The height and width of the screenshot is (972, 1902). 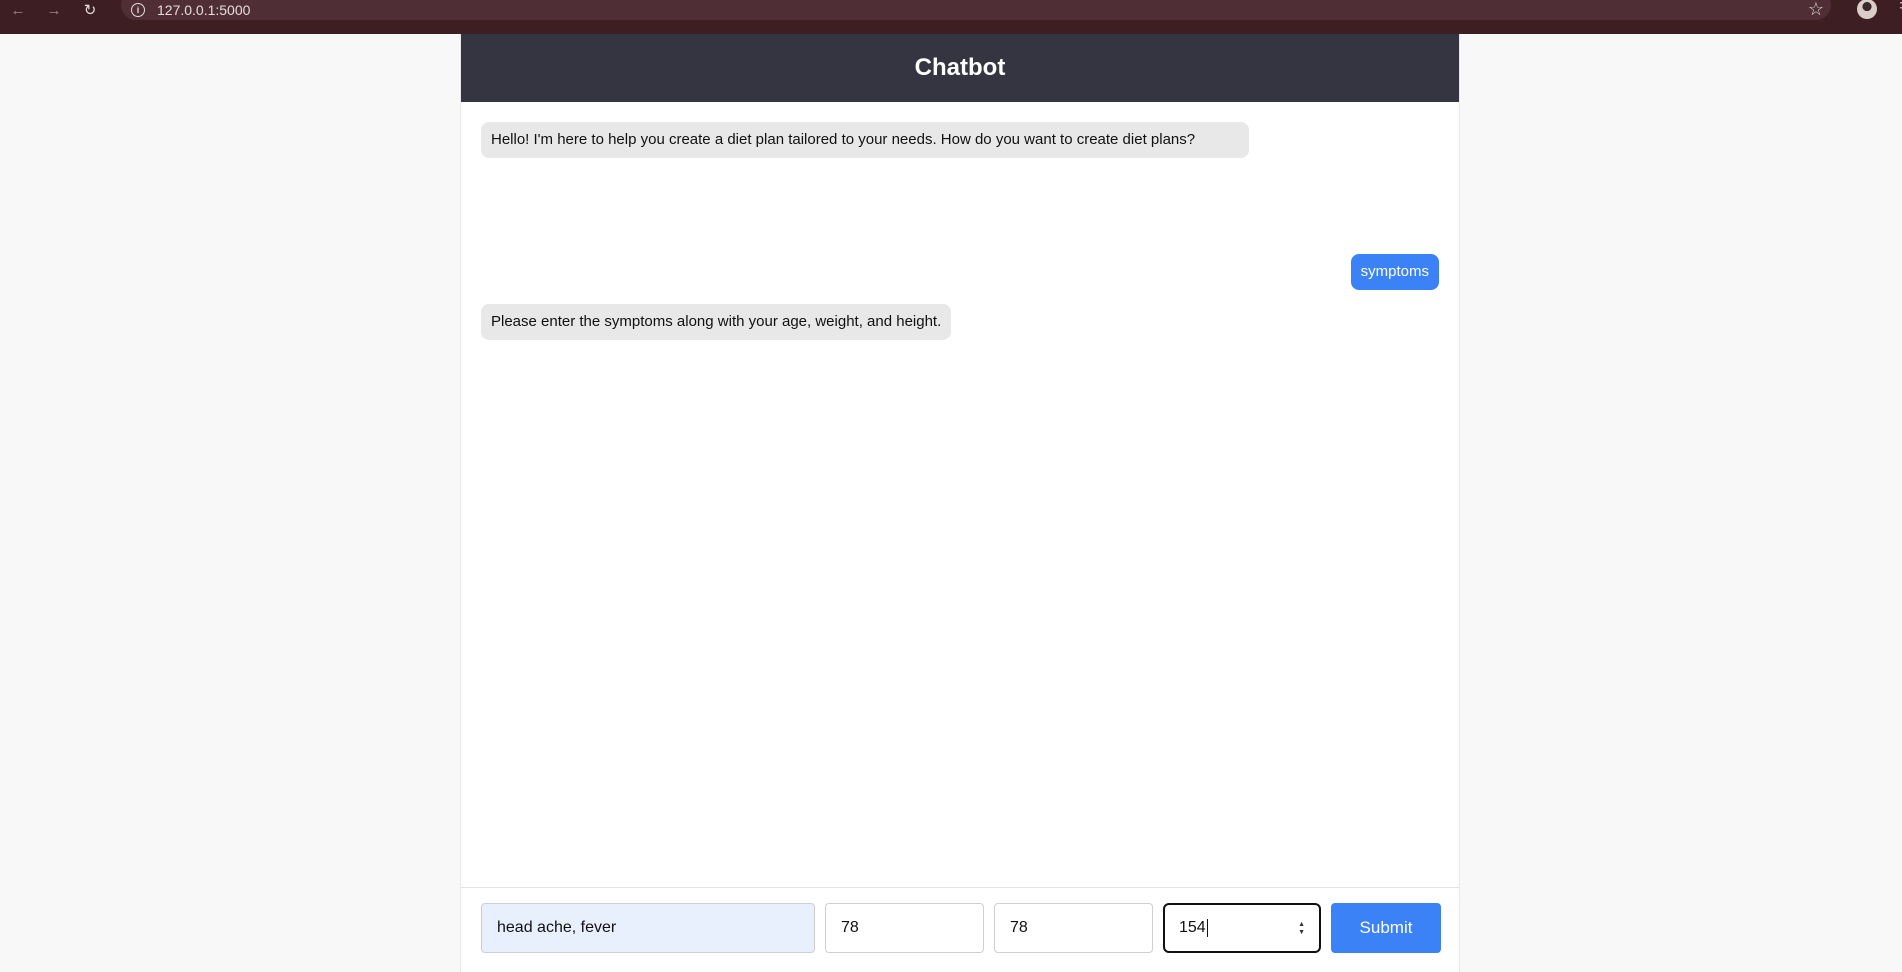 What do you see at coordinates (203, 10) in the screenshot?
I see `url-text: 127.0.0.1:5000` at bounding box center [203, 10].